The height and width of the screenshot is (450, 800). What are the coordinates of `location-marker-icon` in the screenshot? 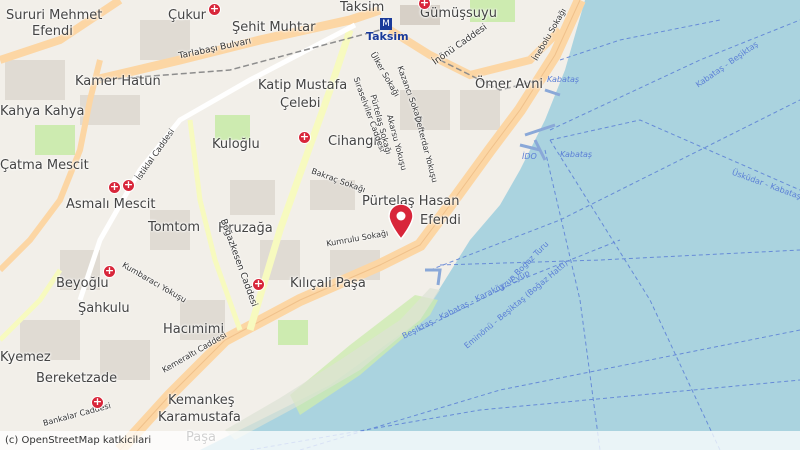 It's located at (401, 222).